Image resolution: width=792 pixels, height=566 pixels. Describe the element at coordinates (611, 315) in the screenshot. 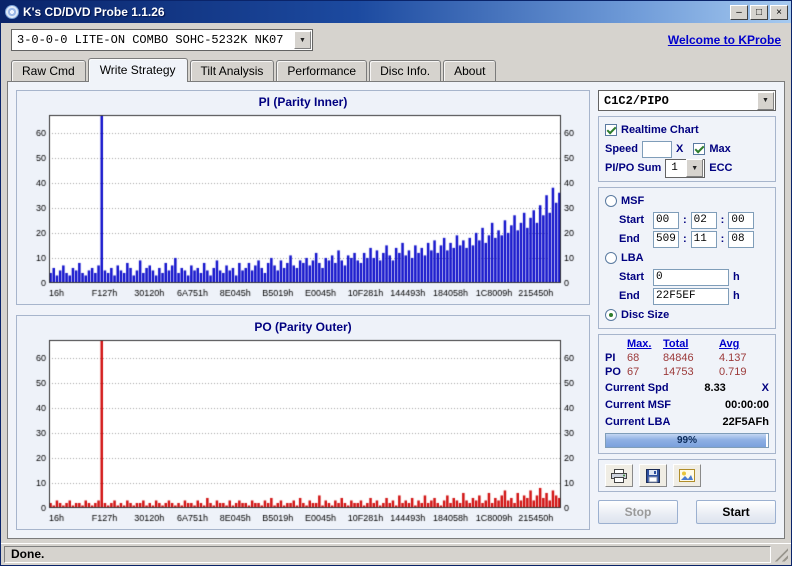

I see `disc-size-radio` at that location.